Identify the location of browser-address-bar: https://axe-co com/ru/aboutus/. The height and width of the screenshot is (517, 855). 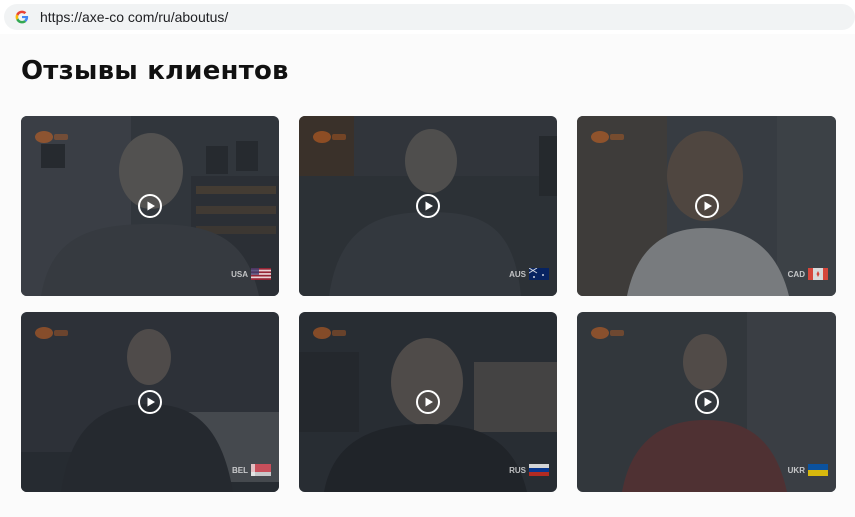
(427, 17).